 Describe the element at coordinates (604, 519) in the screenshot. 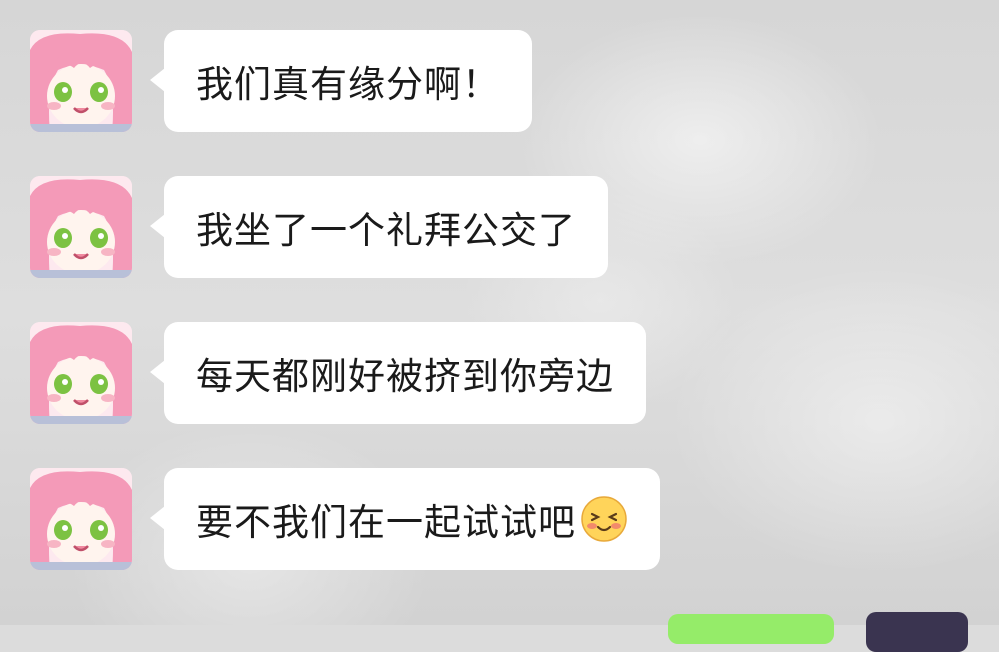

I see `blushing-smile-icon` at that location.